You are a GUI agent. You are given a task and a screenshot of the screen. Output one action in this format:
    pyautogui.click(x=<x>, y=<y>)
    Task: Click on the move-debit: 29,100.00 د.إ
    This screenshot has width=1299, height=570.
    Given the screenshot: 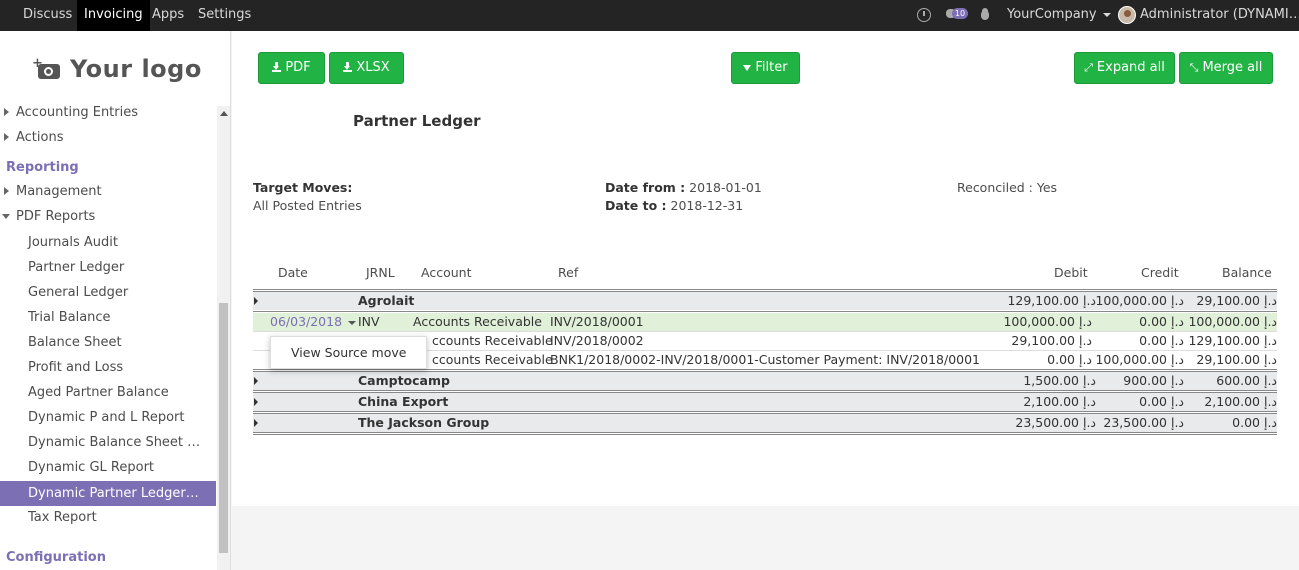 What is the action you would take?
    pyautogui.click(x=1051, y=340)
    